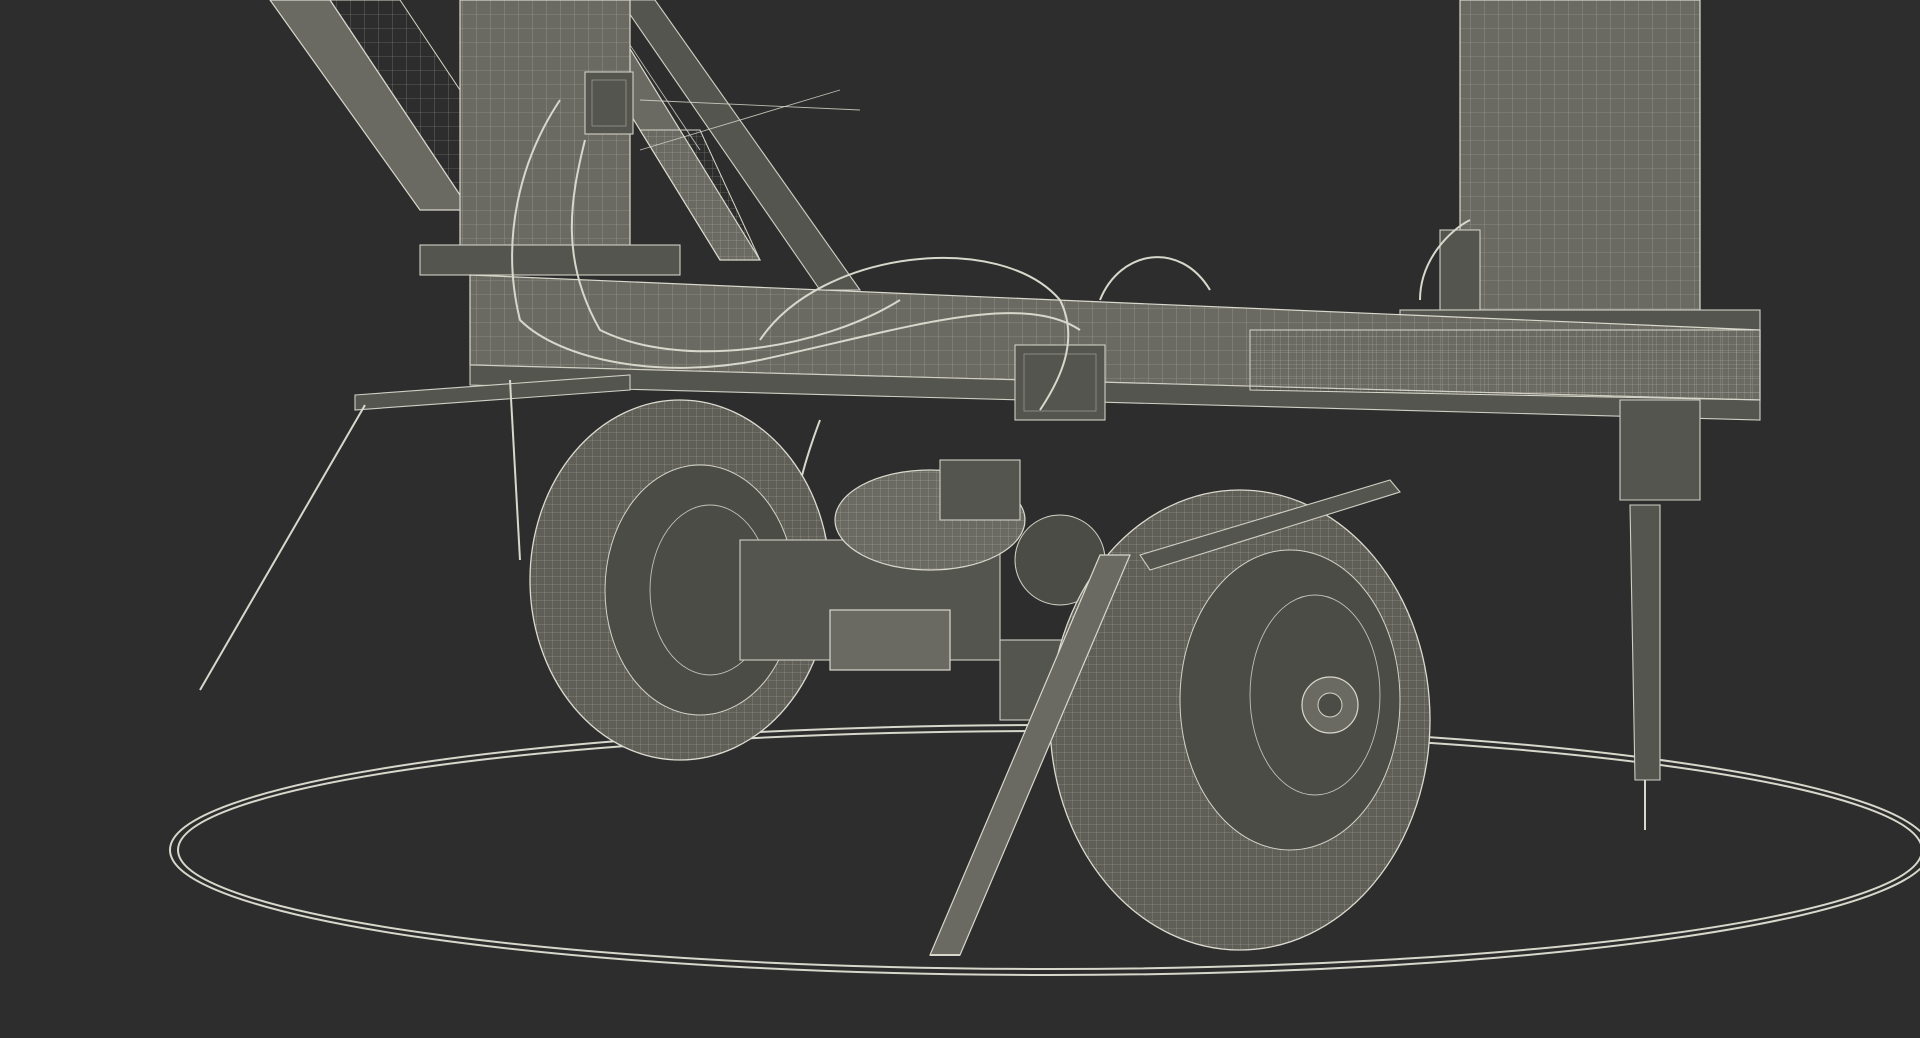  I want to click on right-column, so click(1580, 175).